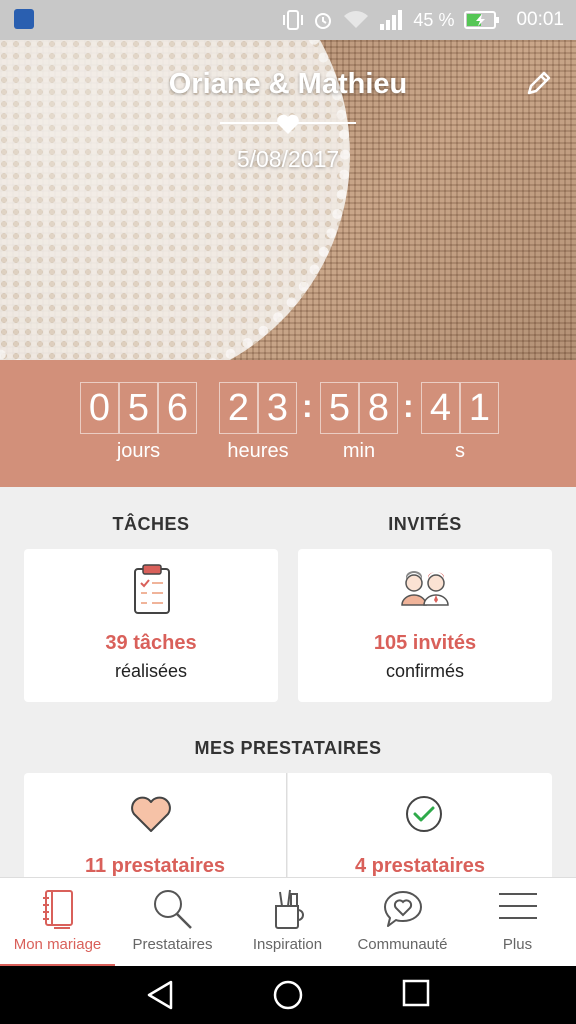 This screenshot has height=1024, width=576. What do you see at coordinates (425, 643) in the screenshot?
I see `guests-count: 105 invités` at bounding box center [425, 643].